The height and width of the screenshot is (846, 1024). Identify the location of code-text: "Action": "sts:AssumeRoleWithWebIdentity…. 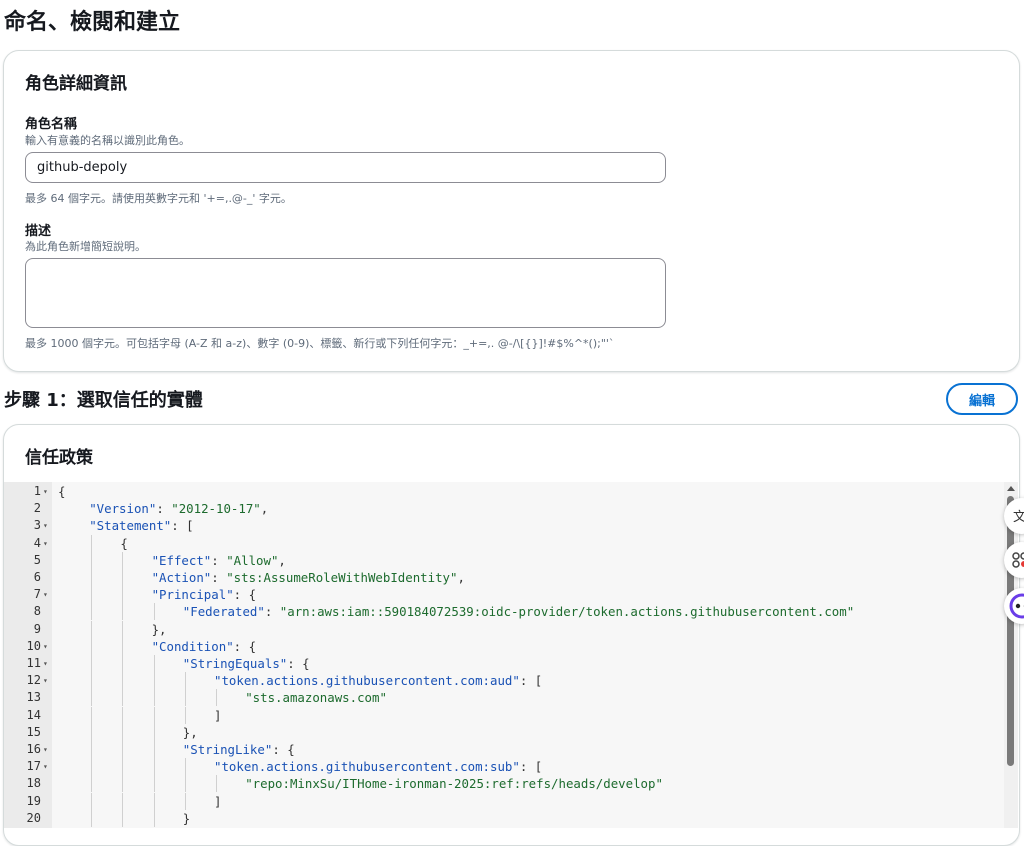
(308, 577).